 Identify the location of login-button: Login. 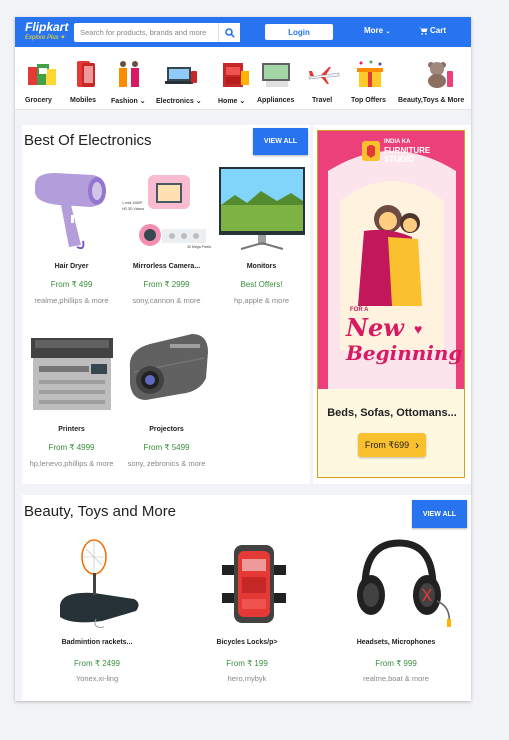
(299, 32).